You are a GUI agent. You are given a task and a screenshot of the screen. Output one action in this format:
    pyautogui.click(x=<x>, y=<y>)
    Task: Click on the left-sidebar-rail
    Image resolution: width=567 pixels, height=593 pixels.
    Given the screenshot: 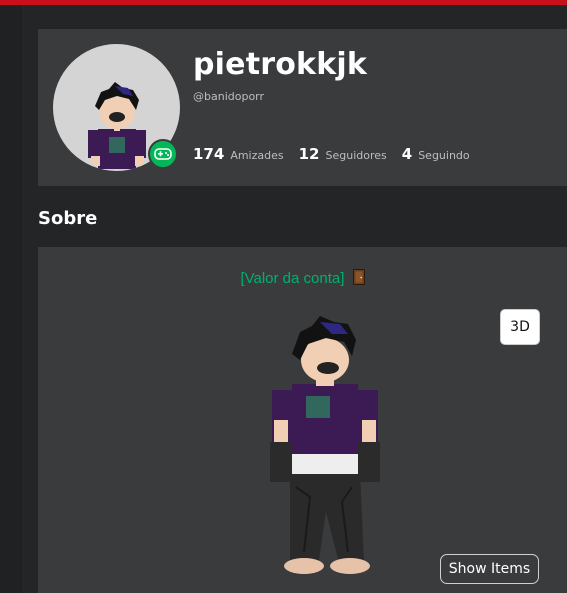 What is the action you would take?
    pyautogui.click(x=11, y=299)
    